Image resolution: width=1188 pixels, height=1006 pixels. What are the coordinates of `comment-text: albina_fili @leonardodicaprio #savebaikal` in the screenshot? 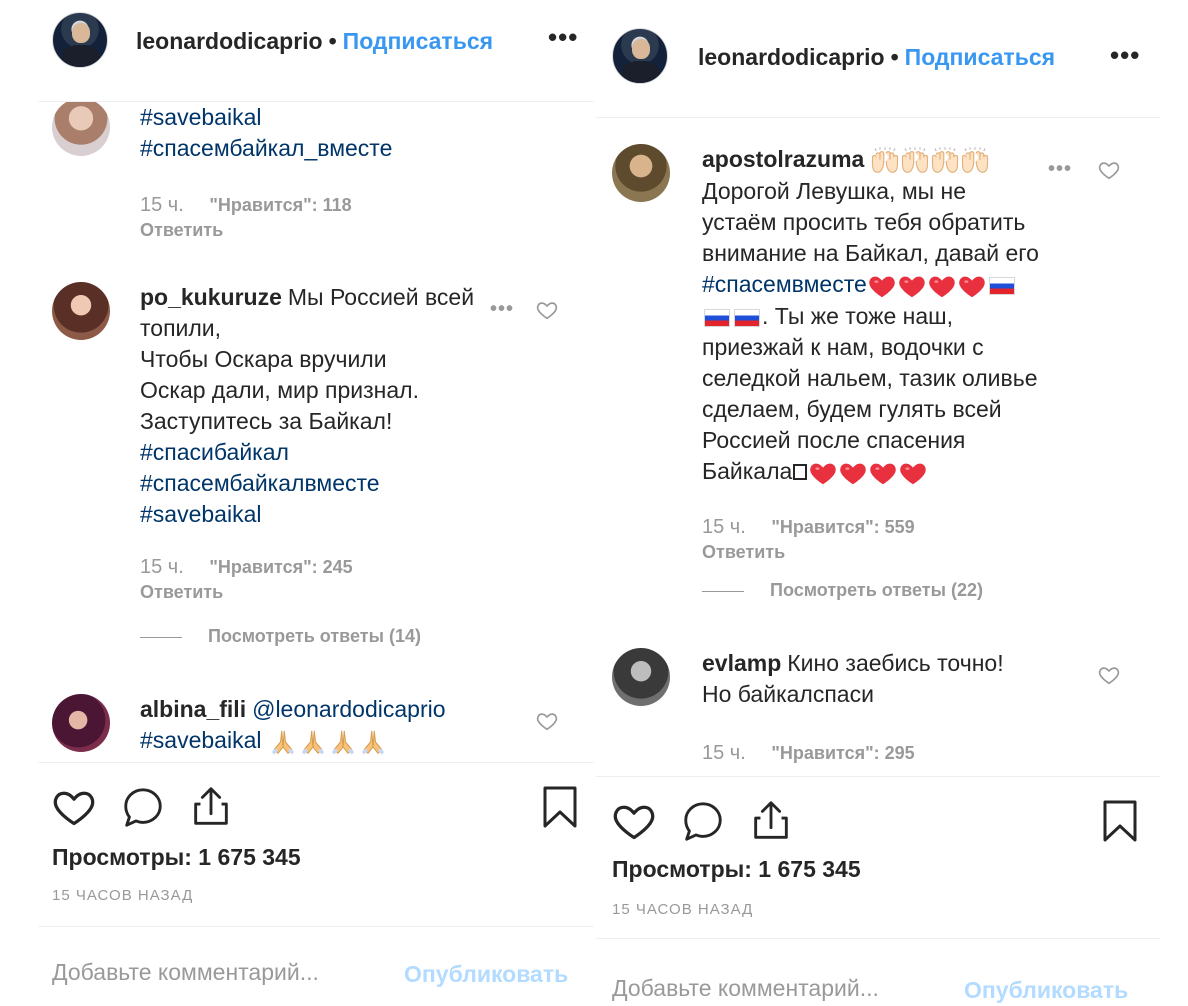 It's located at (325, 725).